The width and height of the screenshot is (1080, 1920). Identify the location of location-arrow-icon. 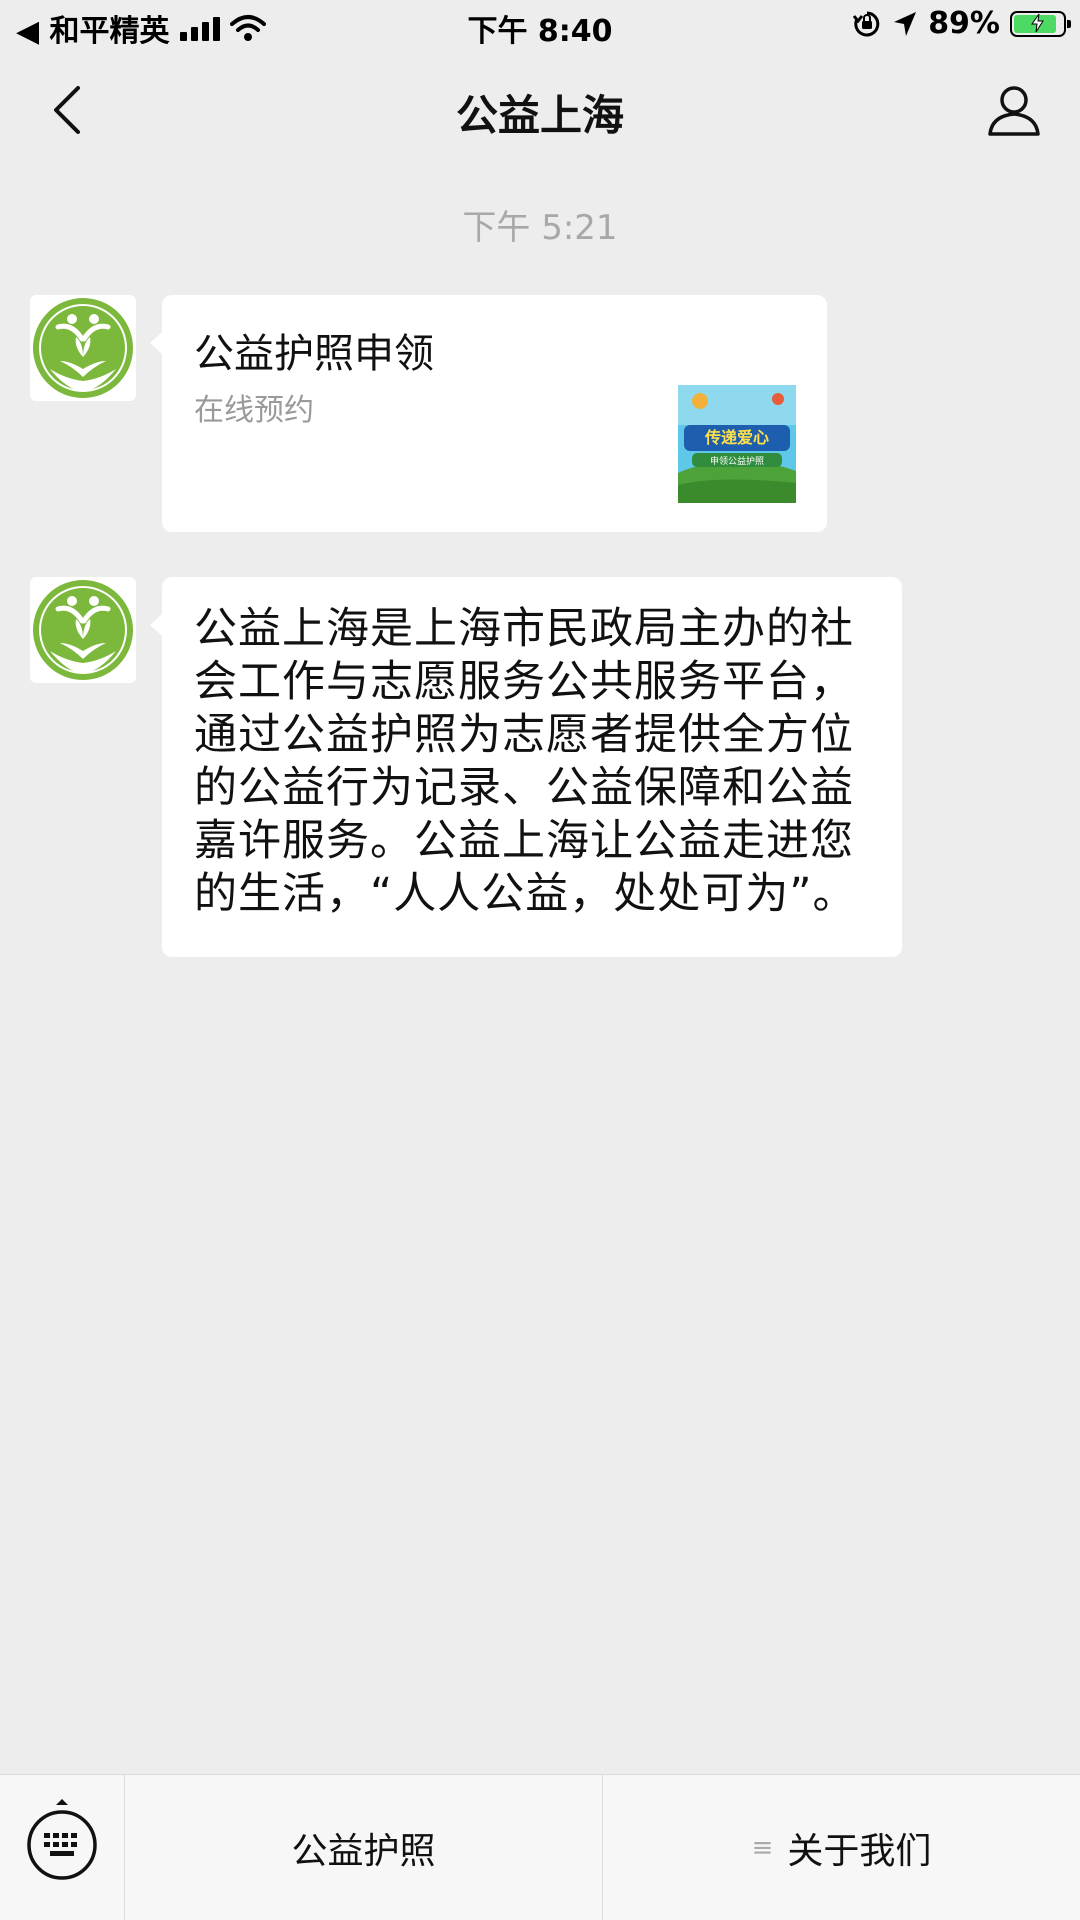
(905, 23).